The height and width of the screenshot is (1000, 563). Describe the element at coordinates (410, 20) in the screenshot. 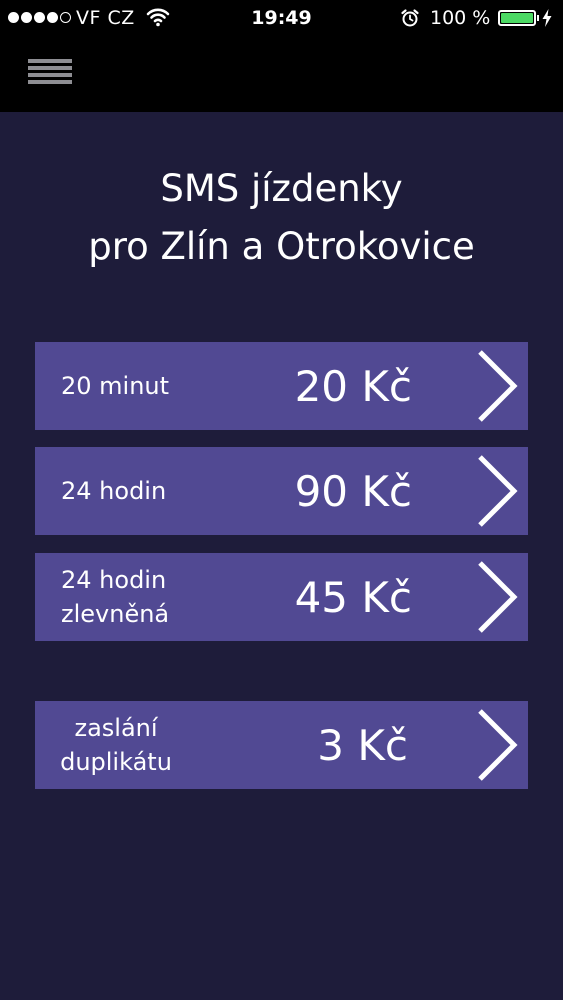

I see `alarm-icon` at that location.